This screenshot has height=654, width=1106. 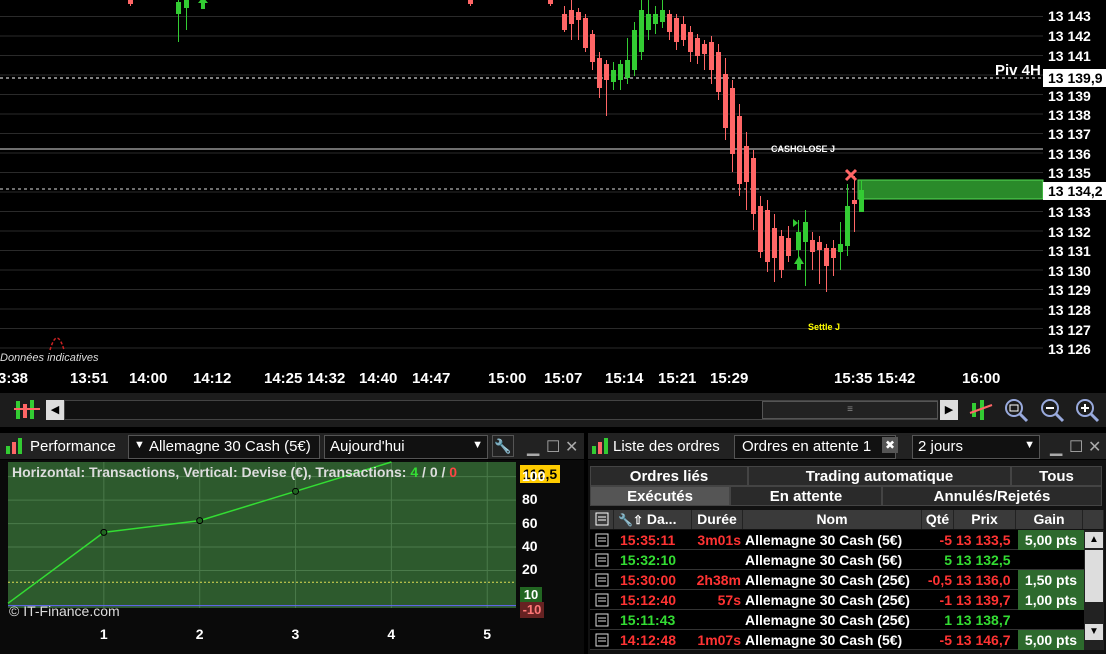 What do you see at coordinates (1056, 476) in the screenshot?
I see `tab-tous: Tous` at bounding box center [1056, 476].